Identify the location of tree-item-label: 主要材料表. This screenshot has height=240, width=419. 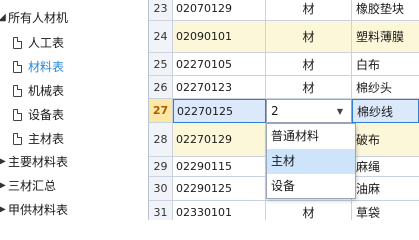
(38, 162).